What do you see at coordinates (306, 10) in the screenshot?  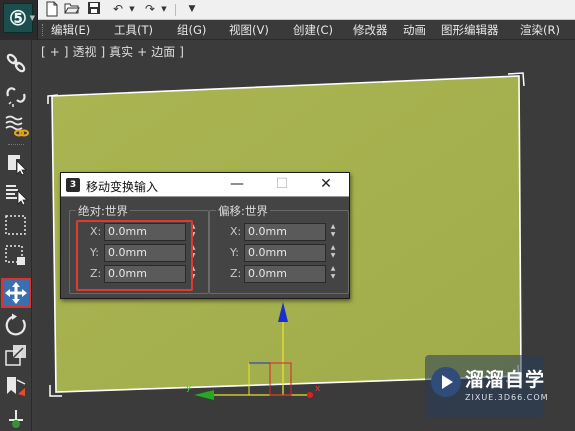 I see `quick-access-toolbar: ↶ ▼ ↷ ▼ ▼` at bounding box center [306, 10].